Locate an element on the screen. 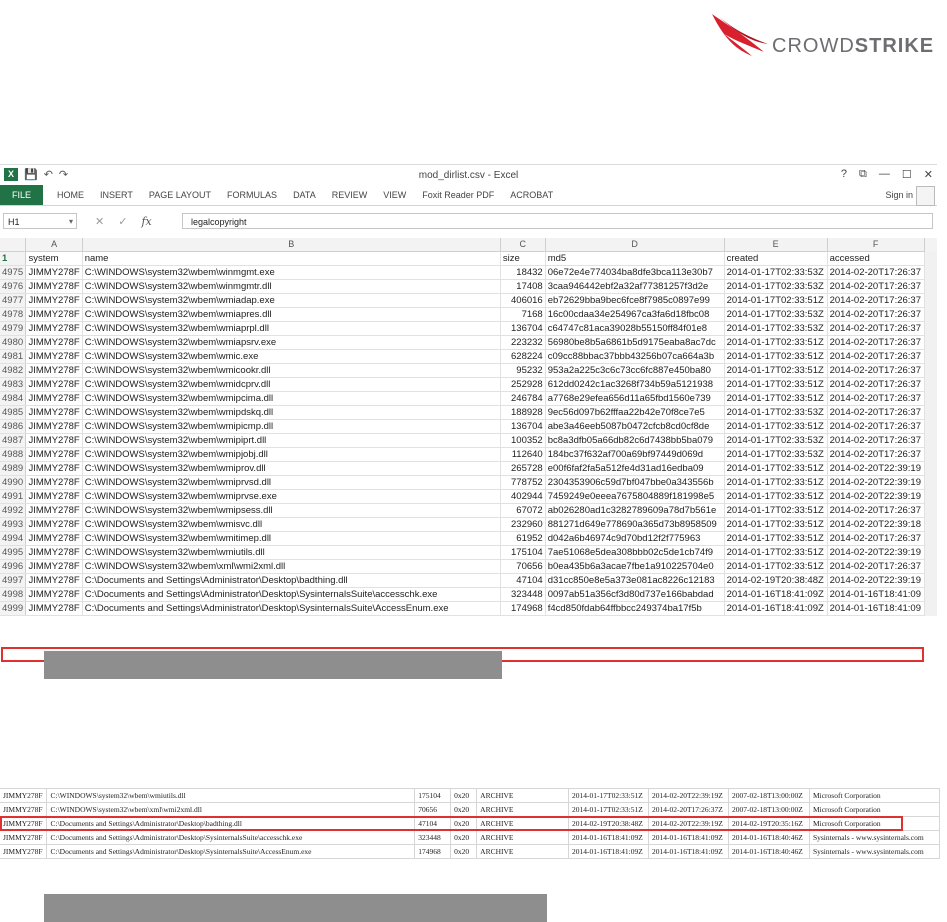  sign-in-link: Sign in is located at coordinates (899, 195).